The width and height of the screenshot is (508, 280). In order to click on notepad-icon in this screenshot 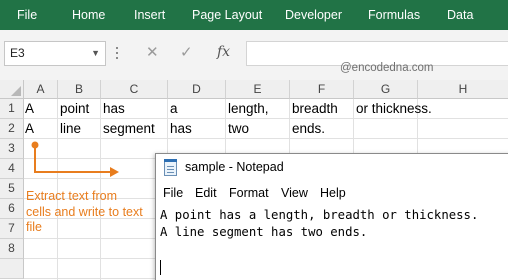, I will do `click(170, 167)`.